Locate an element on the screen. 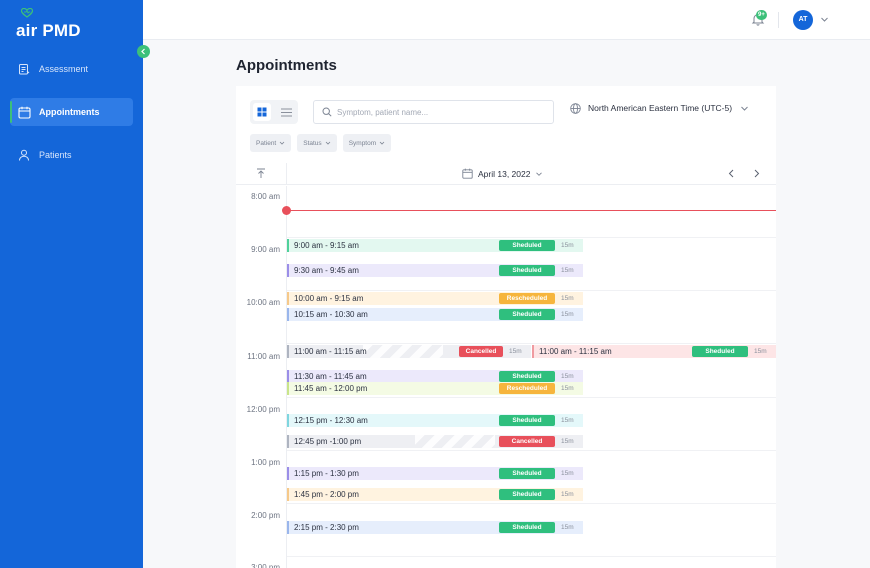 This screenshot has width=870, height=568. date-picker: April 13, 2022 is located at coordinates (502, 173).